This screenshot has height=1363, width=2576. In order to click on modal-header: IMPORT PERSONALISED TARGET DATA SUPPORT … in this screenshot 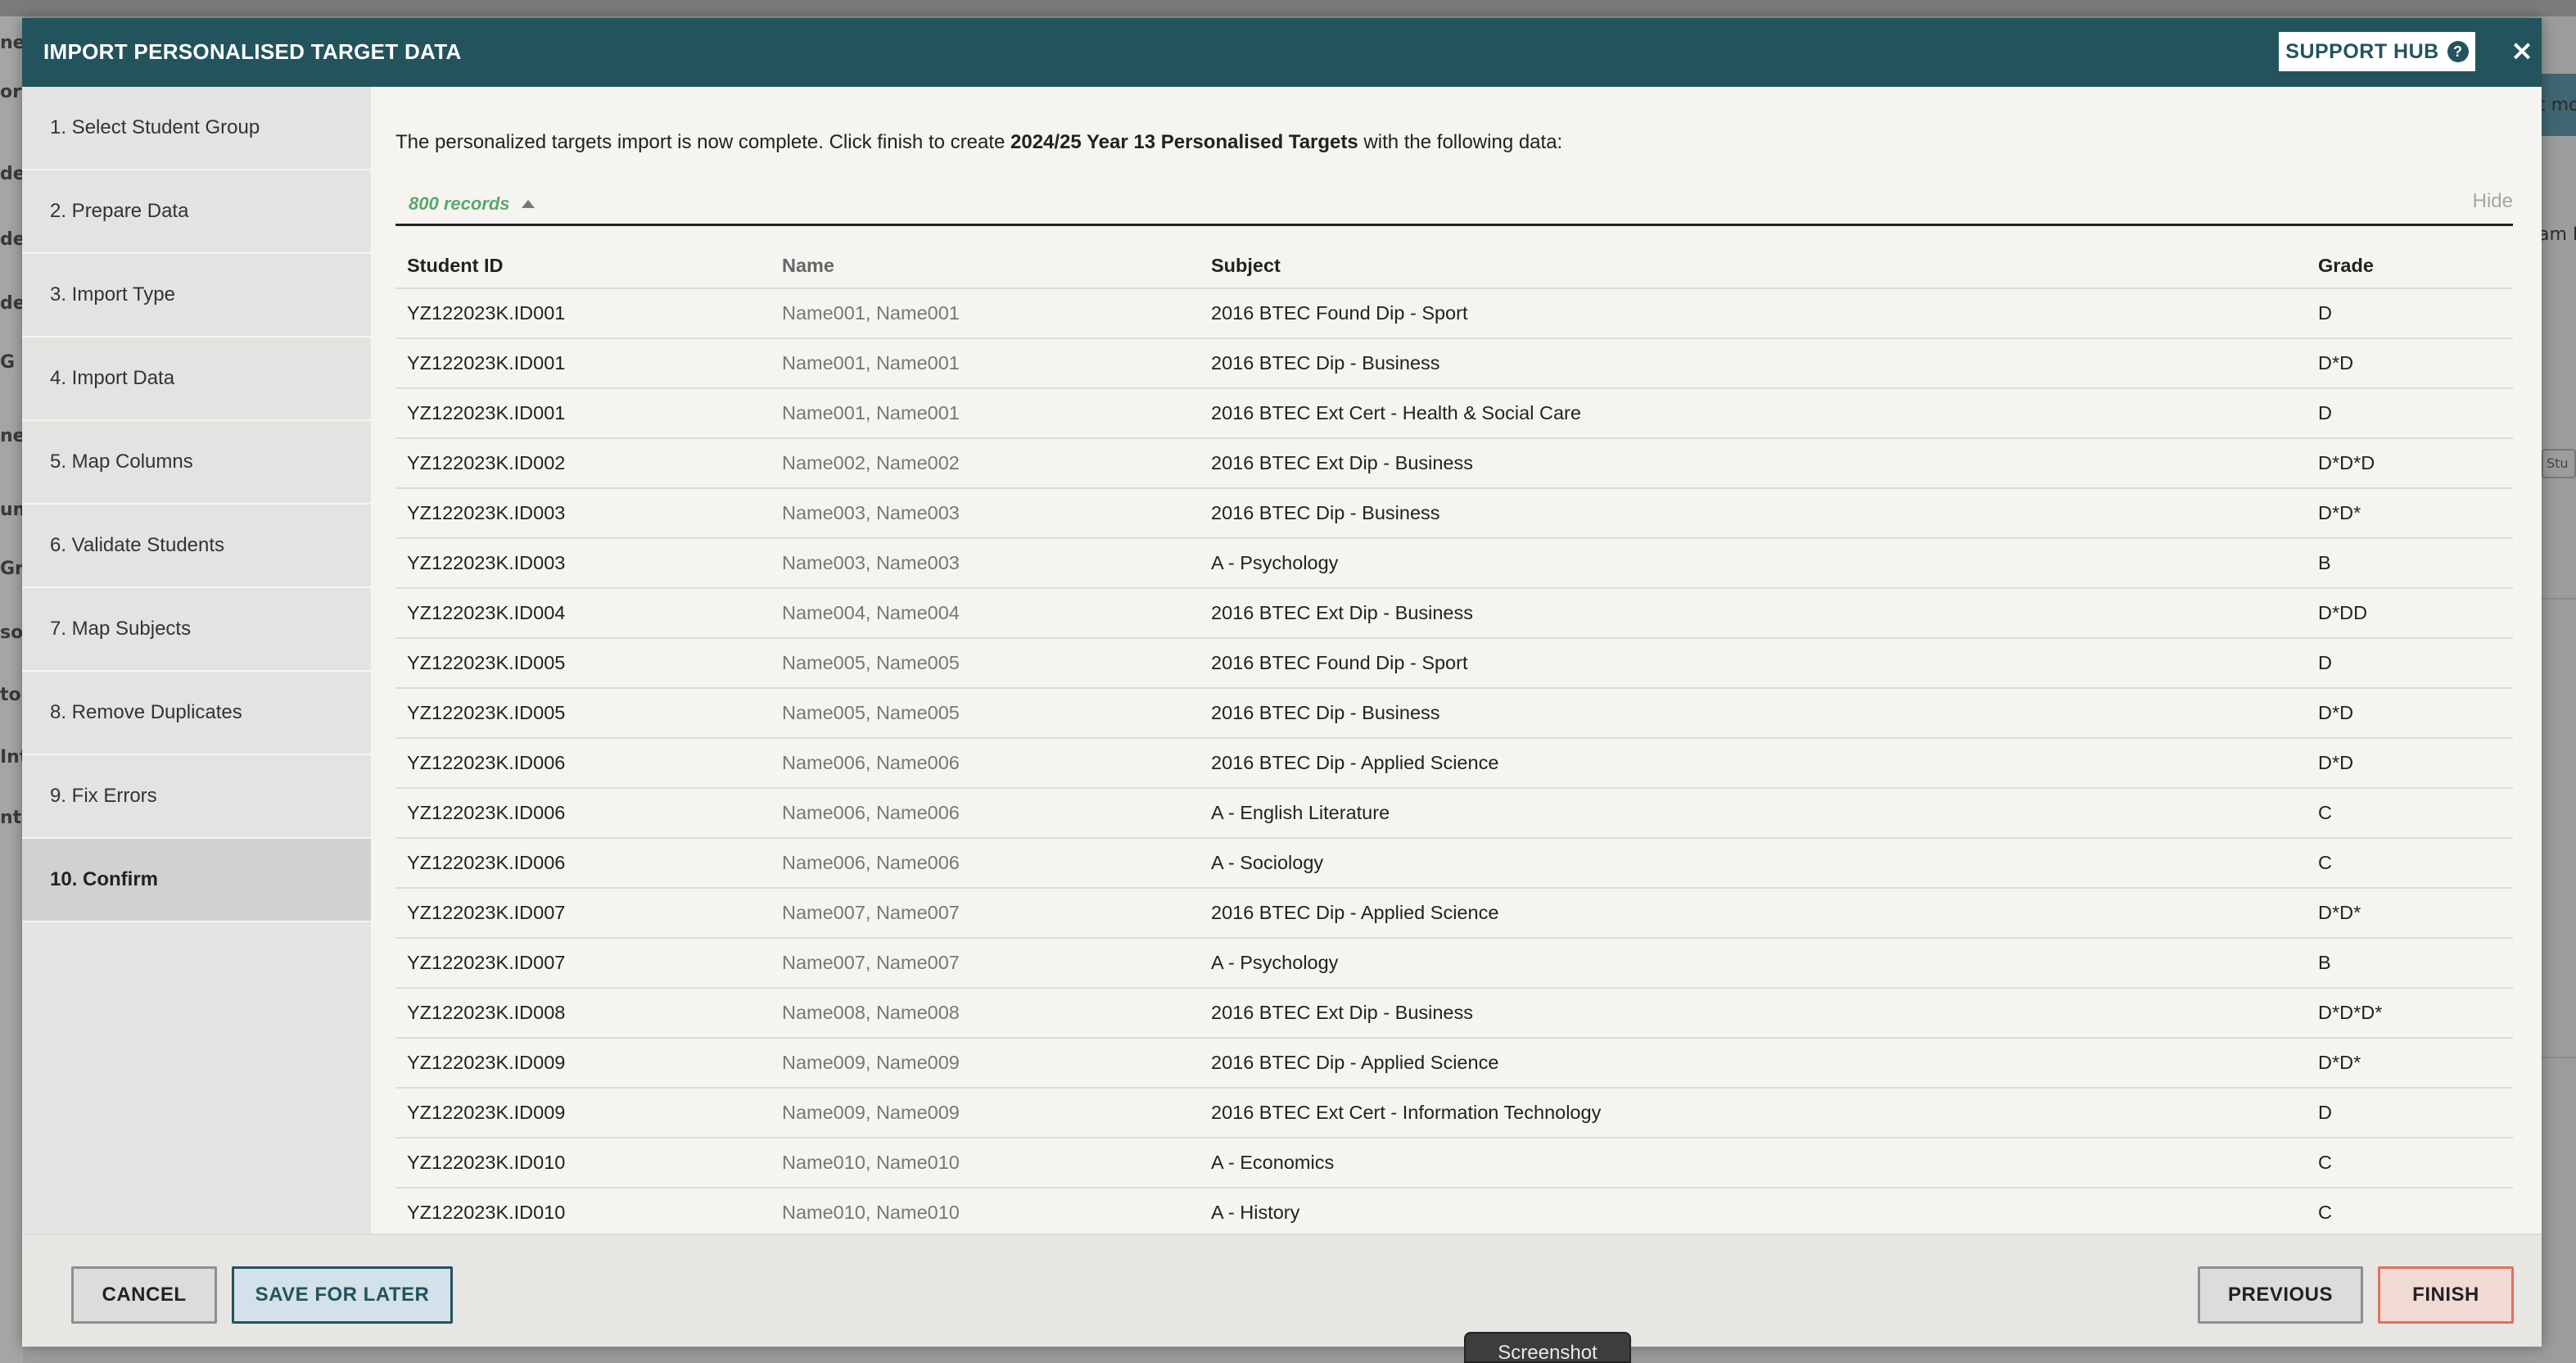, I will do `click(1282, 53)`.